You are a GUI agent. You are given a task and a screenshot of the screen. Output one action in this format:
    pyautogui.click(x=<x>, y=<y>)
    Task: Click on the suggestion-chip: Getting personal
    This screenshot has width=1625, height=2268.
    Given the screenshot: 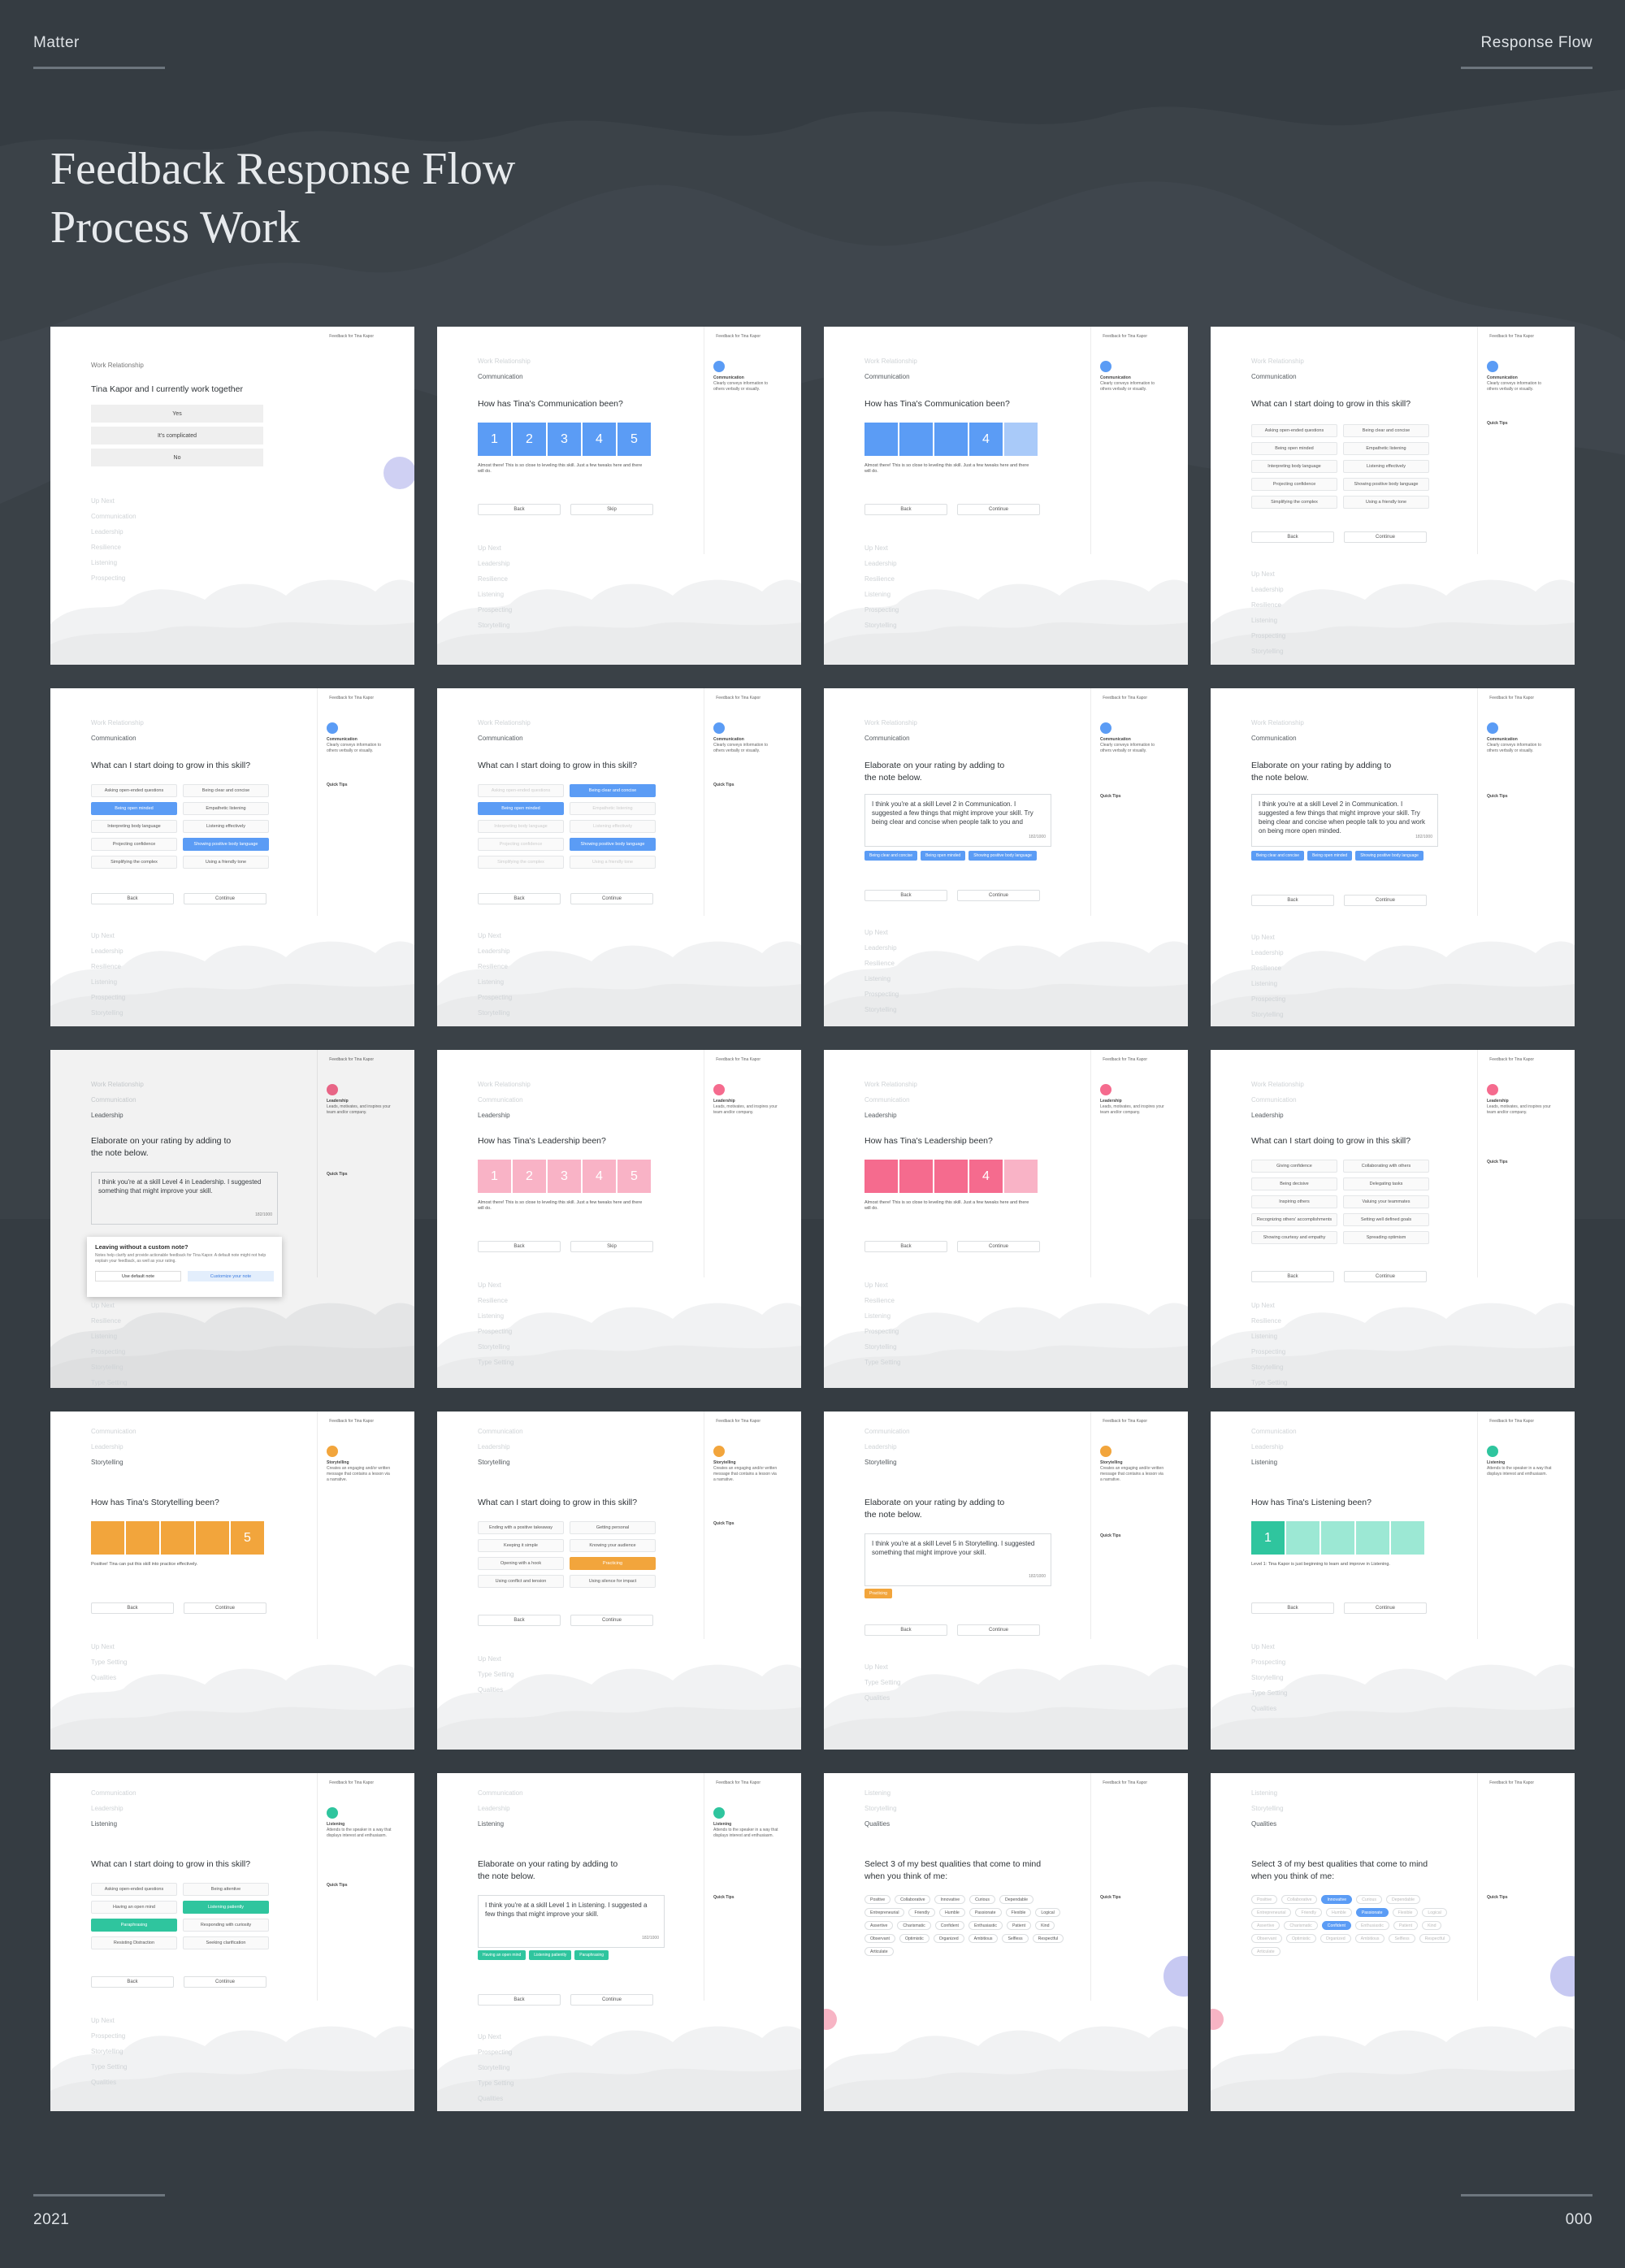 What is the action you would take?
    pyautogui.click(x=613, y=1527)
    